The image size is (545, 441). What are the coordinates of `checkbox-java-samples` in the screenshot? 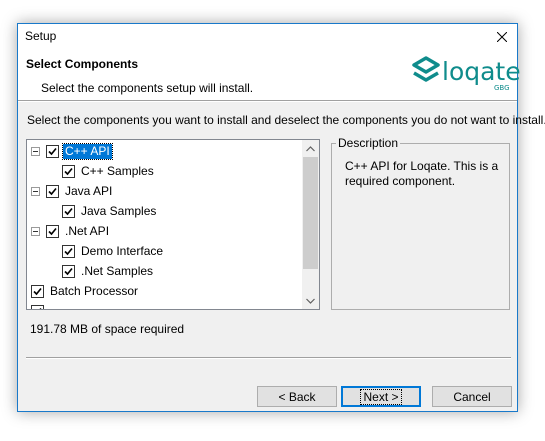 It's located at (68, 211).